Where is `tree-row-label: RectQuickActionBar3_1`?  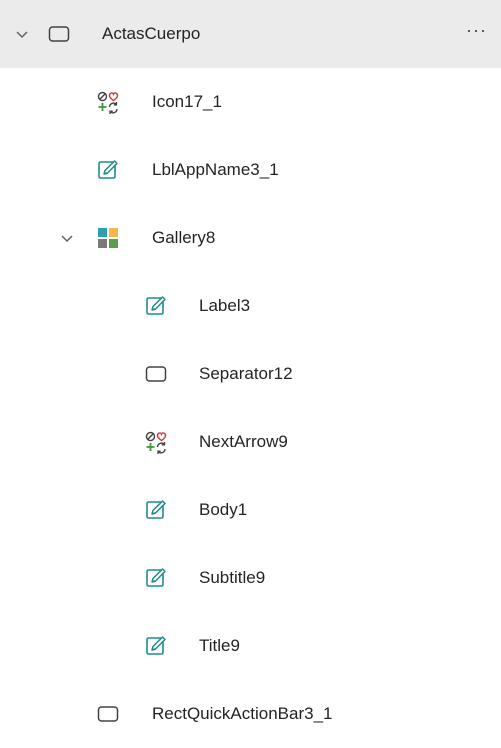
tree-row-label: RectQuickActionBar3_1 is located at coordinates (242, 713).